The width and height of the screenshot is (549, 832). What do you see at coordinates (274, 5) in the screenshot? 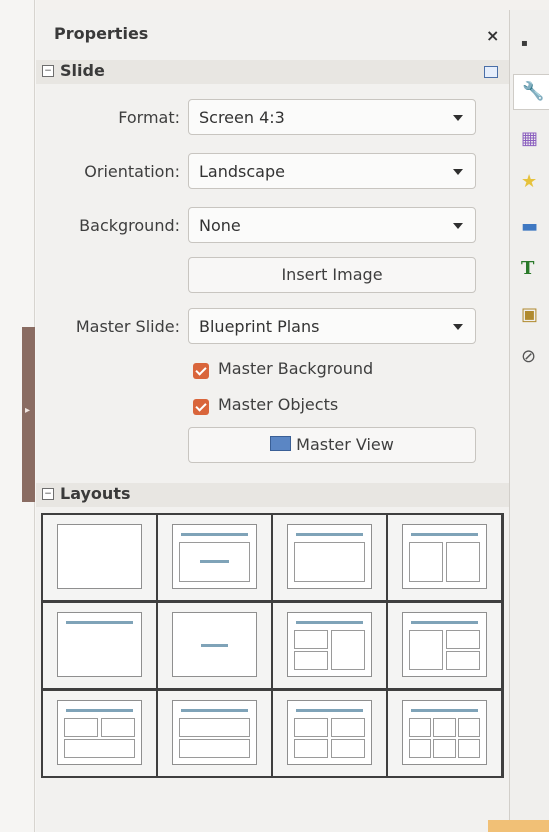
I see `window-top-edge` at bounding box center [274, 5].